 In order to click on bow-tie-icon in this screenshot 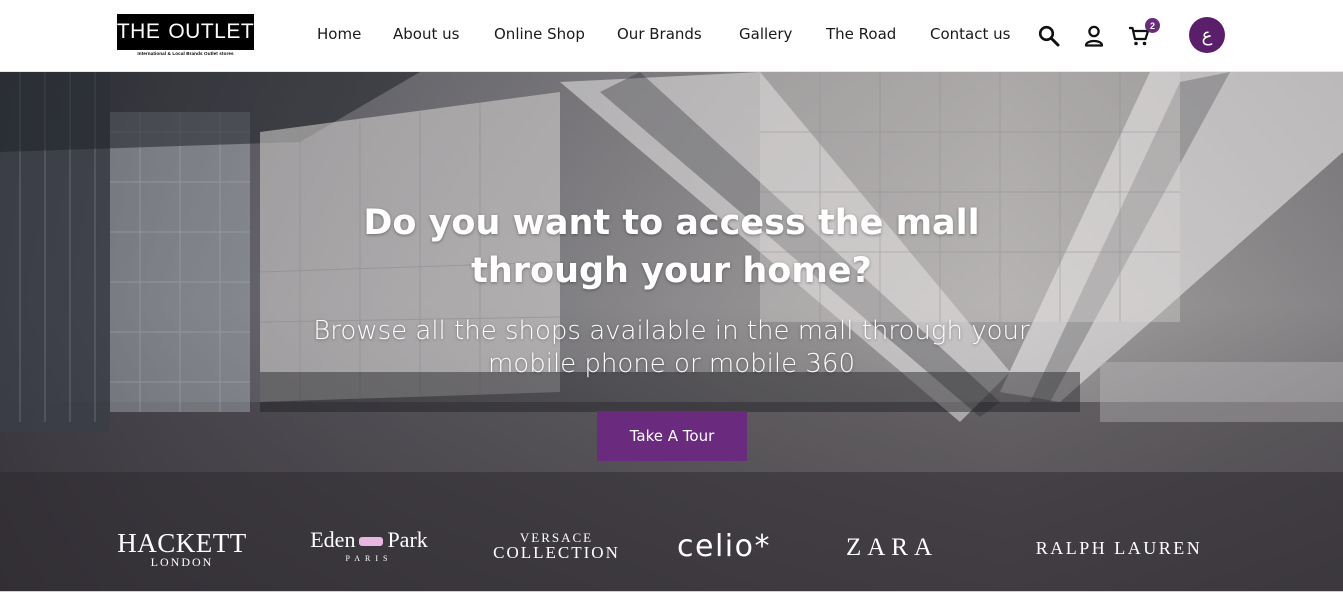, I will do `click(371, 542)`.